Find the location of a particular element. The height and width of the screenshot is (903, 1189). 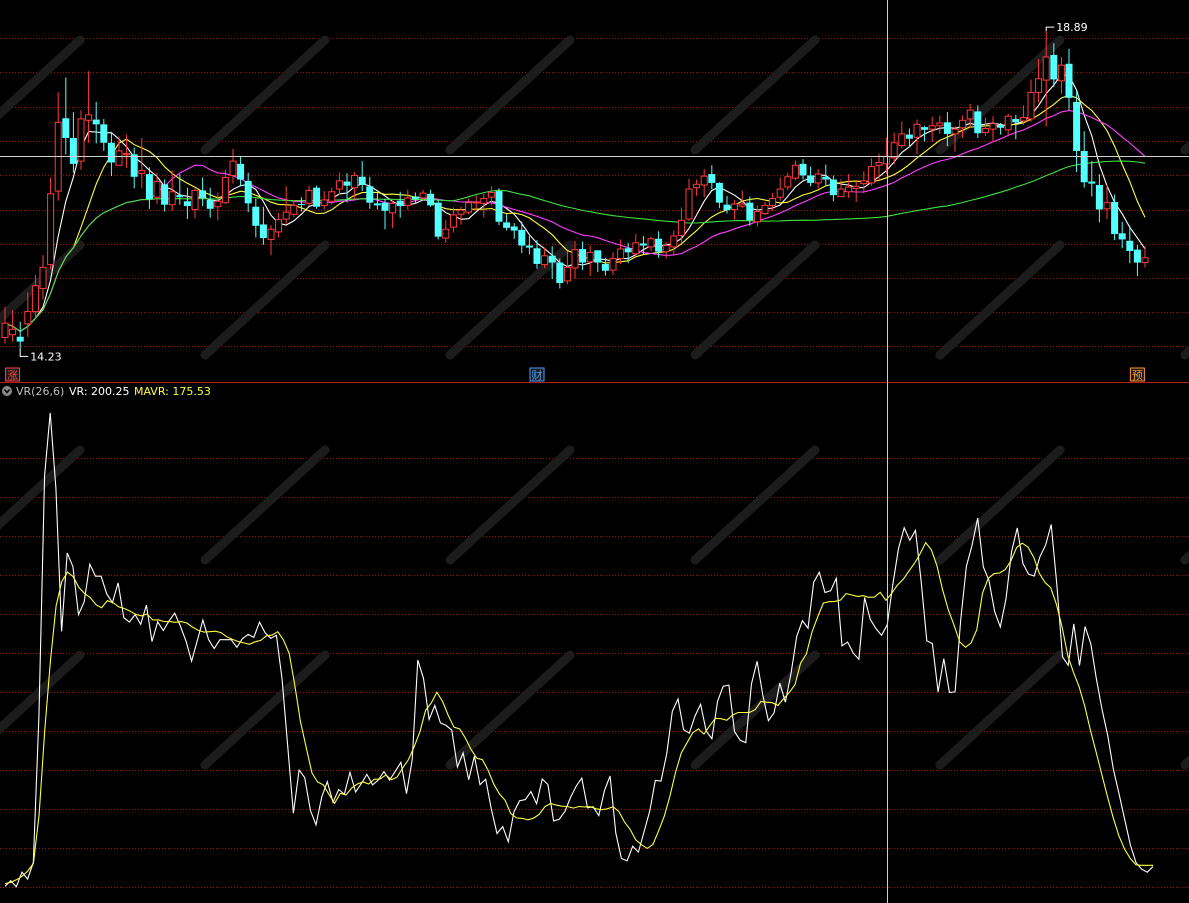

event-marker: 涨 is located at coordinates (13, 374).